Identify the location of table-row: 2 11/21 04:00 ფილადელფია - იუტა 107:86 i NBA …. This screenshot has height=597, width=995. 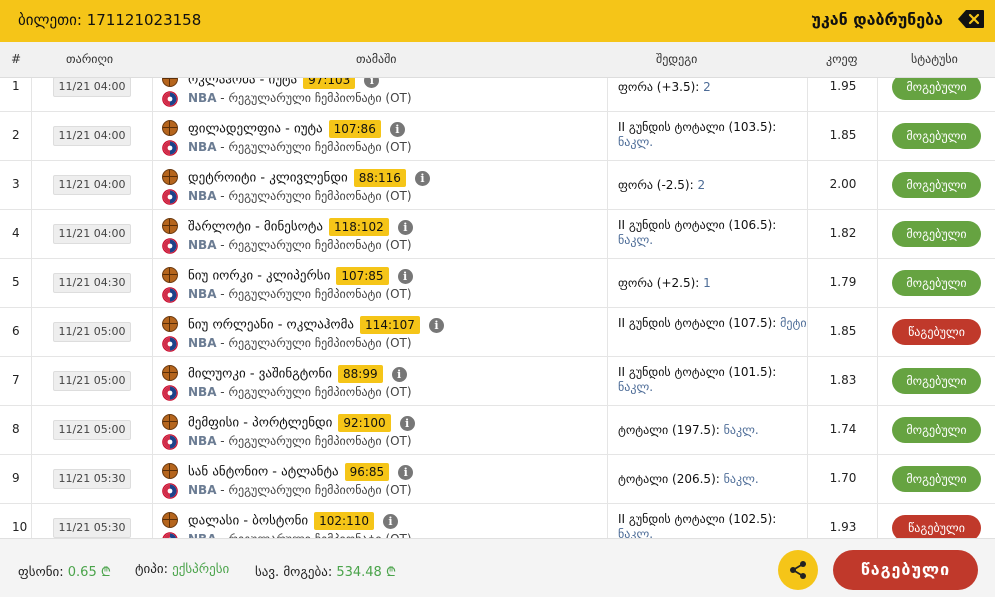
(497, 136).